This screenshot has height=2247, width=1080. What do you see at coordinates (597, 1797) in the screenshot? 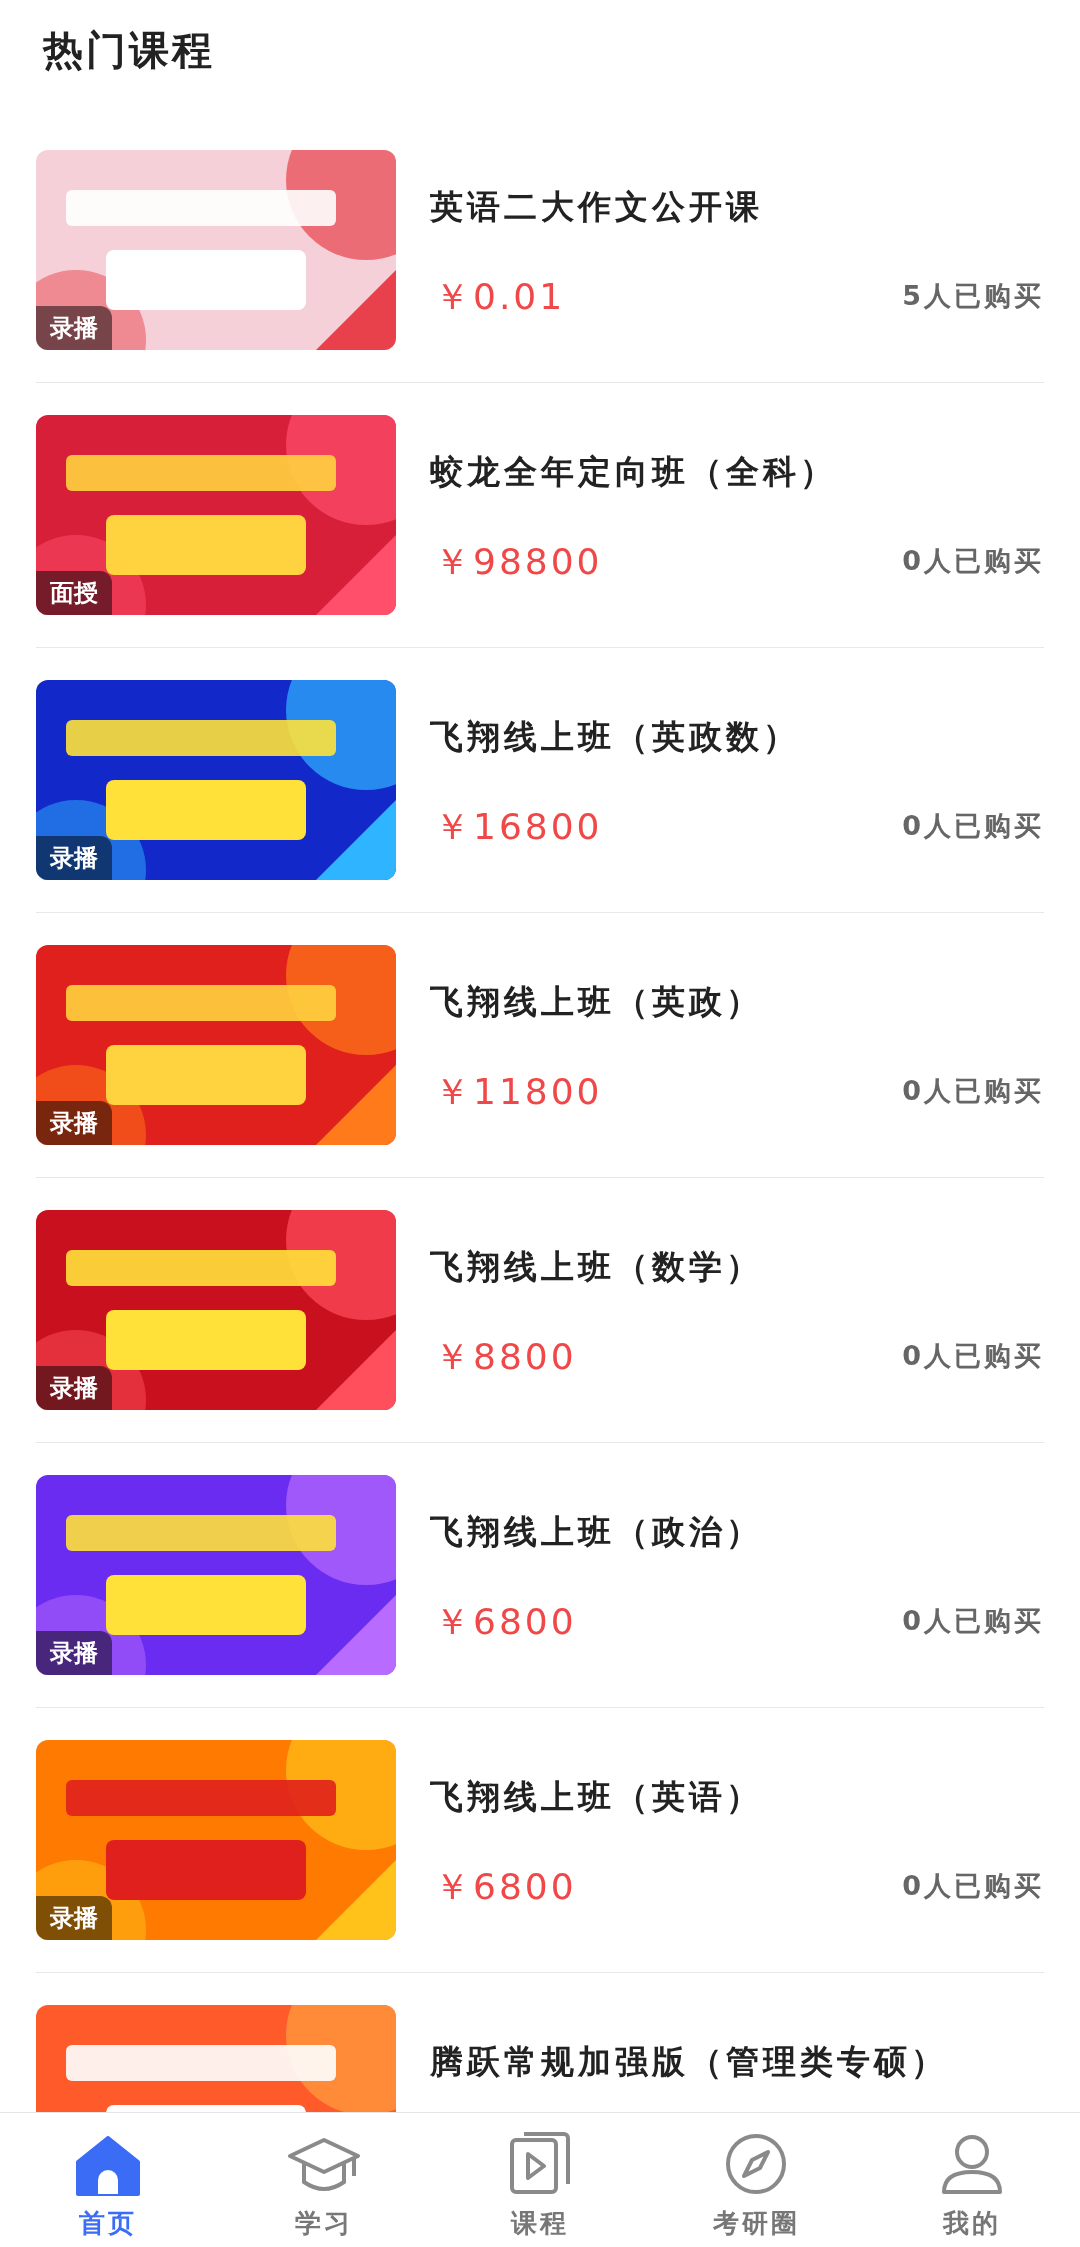
I see `course-title: 飞翔线上班（英语）` at bounding box center [597, 1797].